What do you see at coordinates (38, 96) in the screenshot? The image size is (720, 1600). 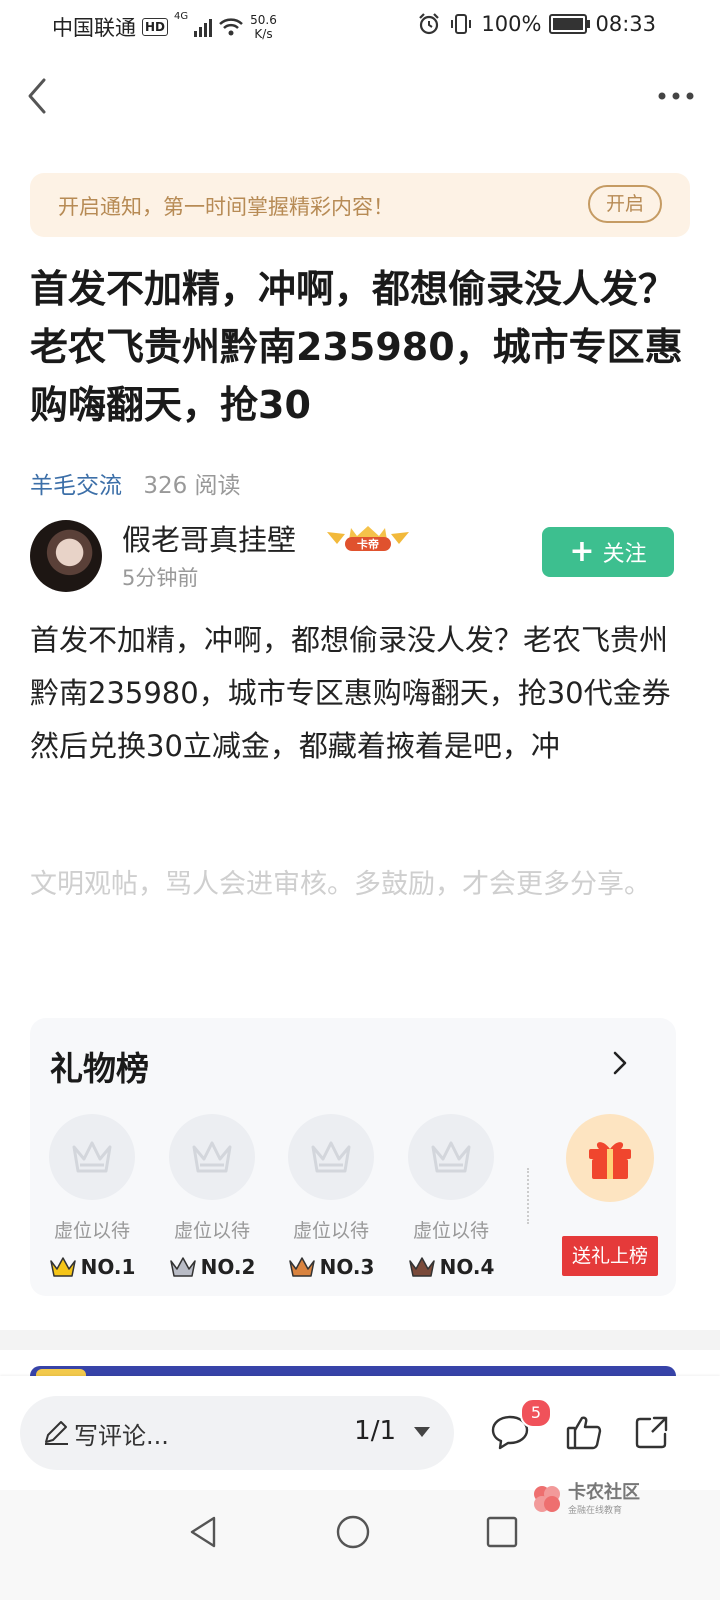 I see `back-icon` at bounding box center [38, 96].